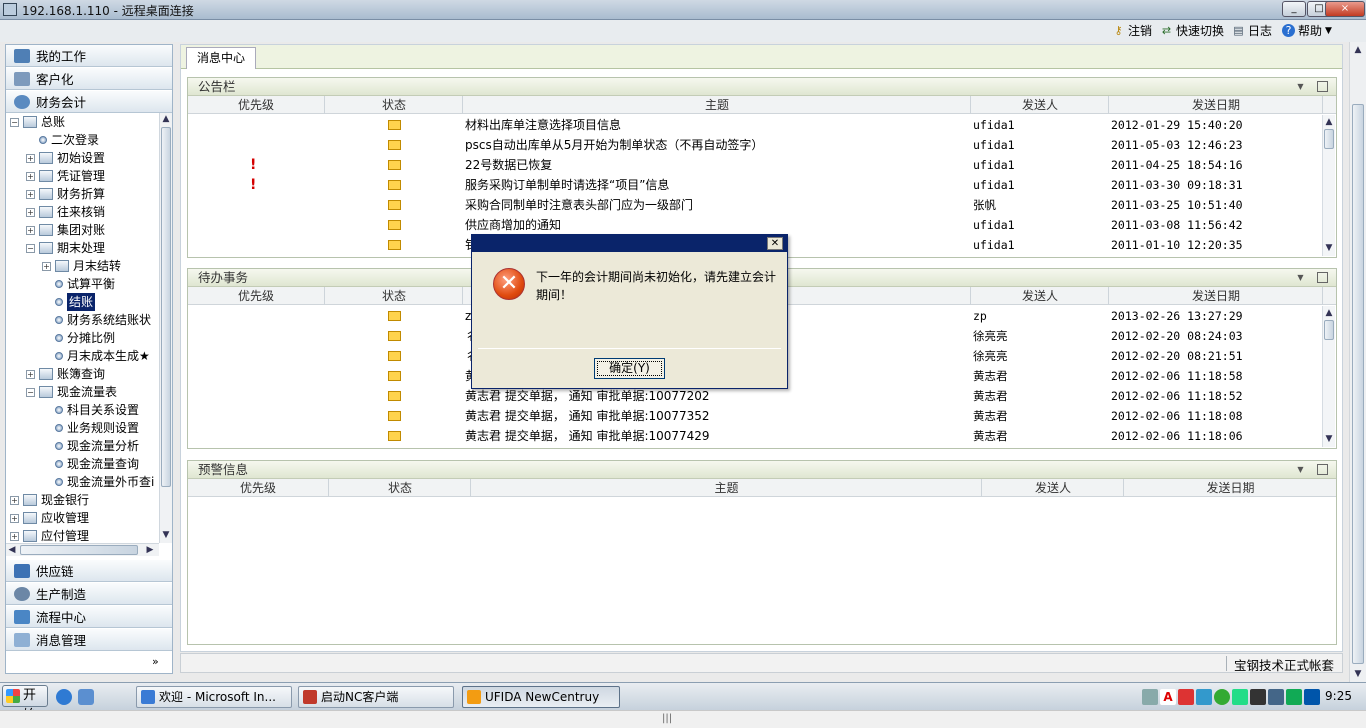  What do you see at coordinates (150, 550) in the screenshot?
I see `scroll-right-icon: ▶` at bounding box center [150, 550].